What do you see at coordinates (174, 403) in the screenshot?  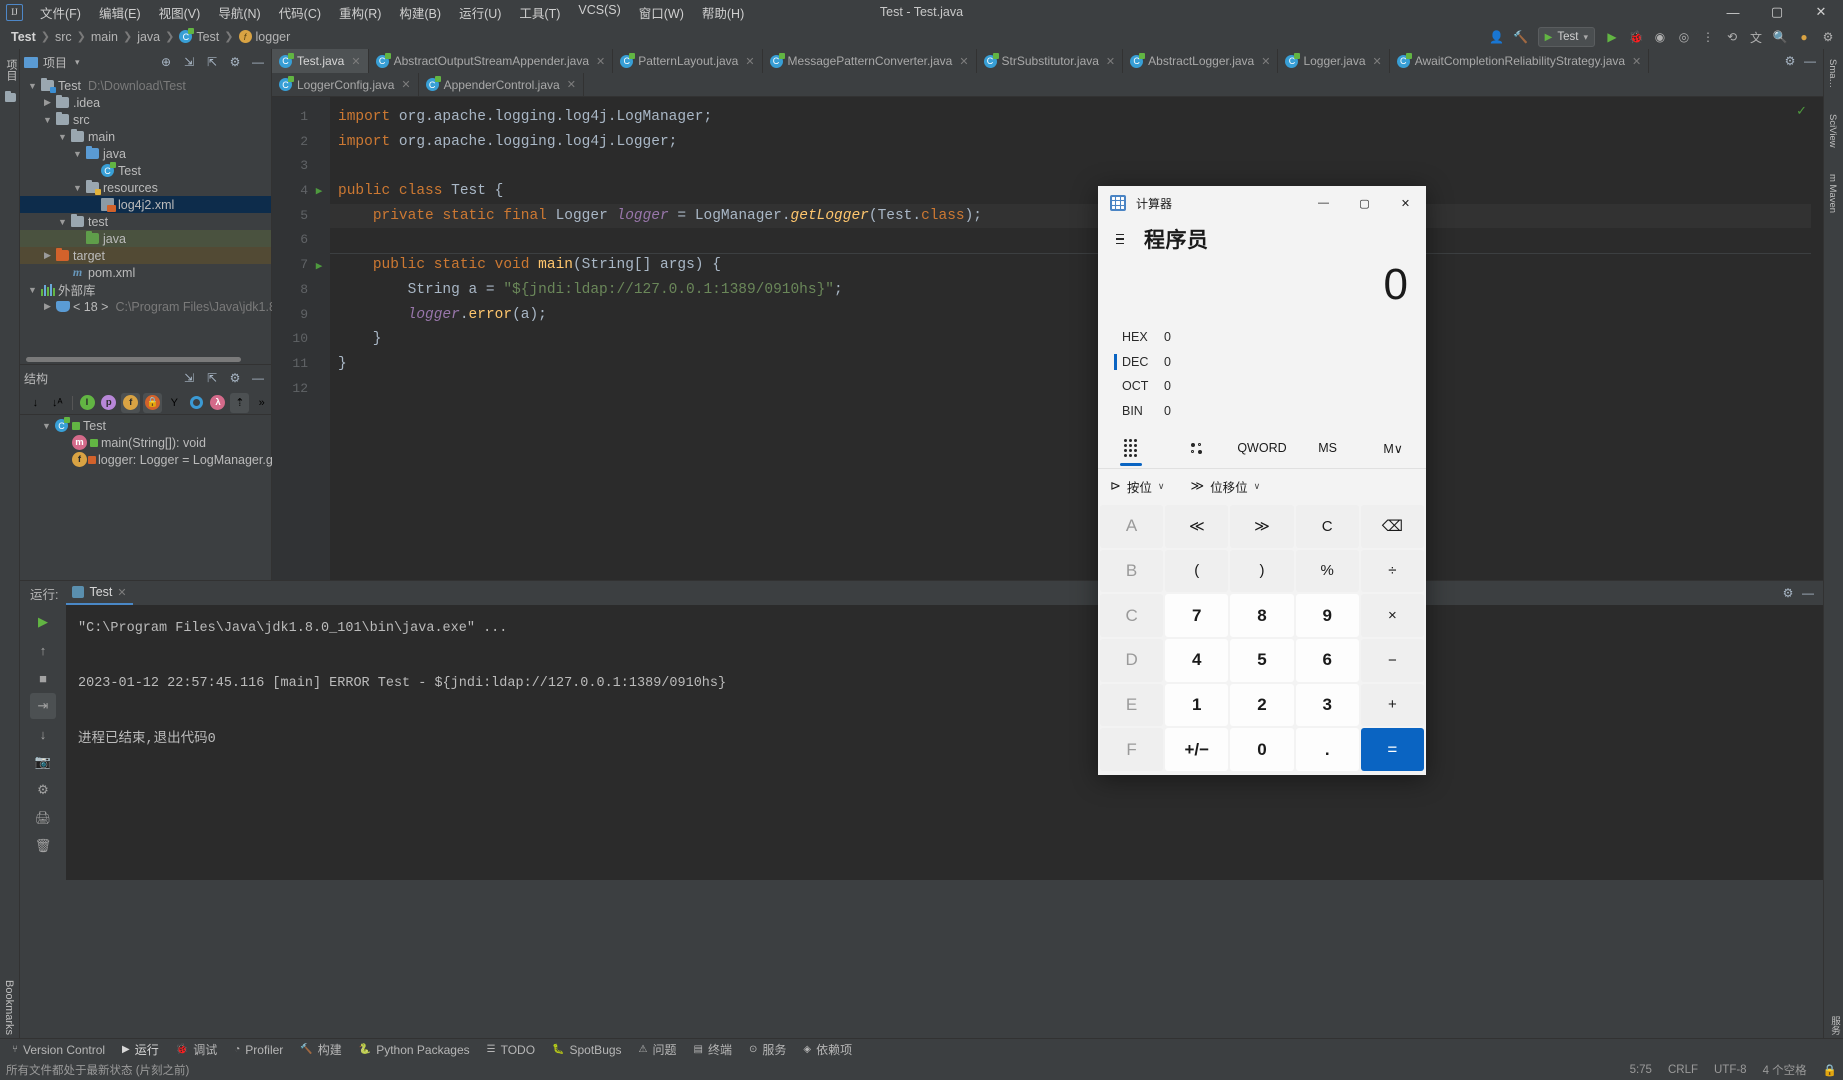 I see `show-anonymous-icon: Y` at bounding box center [174, 403].